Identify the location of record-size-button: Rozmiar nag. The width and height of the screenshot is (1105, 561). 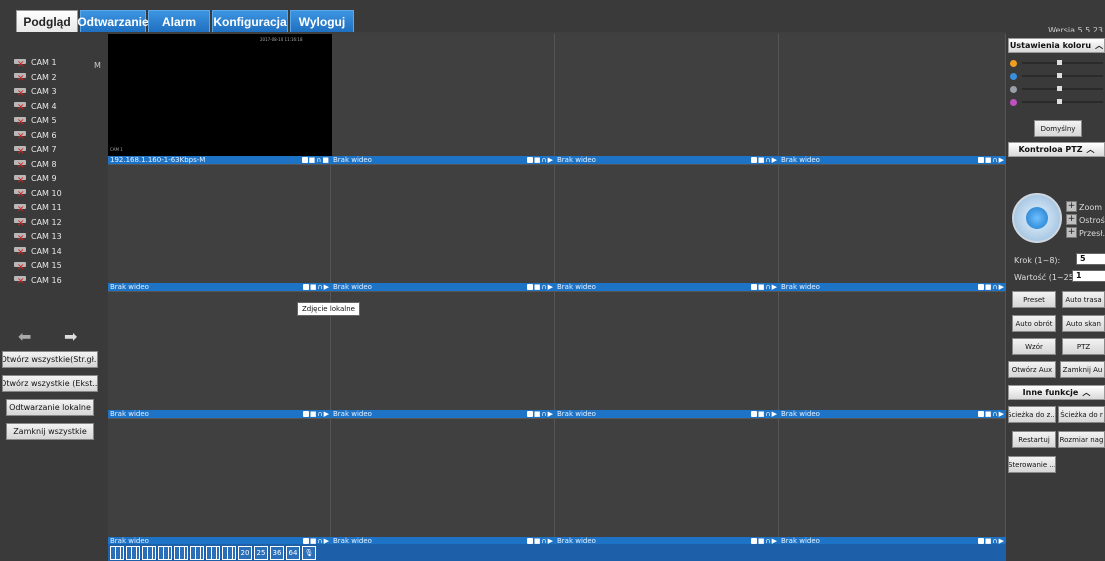
(1081, 439).